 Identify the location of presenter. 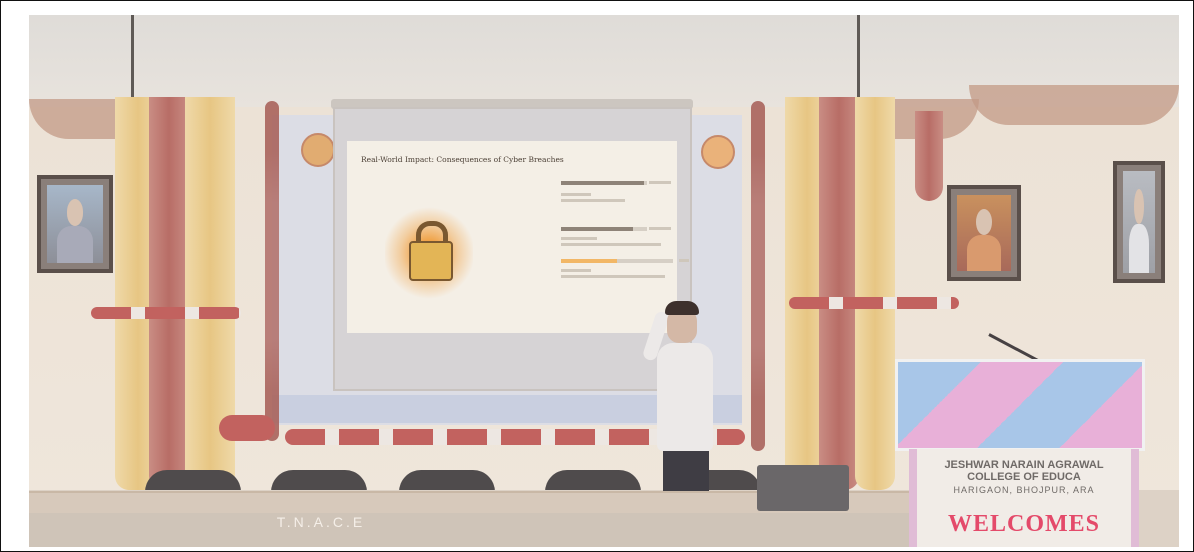
(681, 396).